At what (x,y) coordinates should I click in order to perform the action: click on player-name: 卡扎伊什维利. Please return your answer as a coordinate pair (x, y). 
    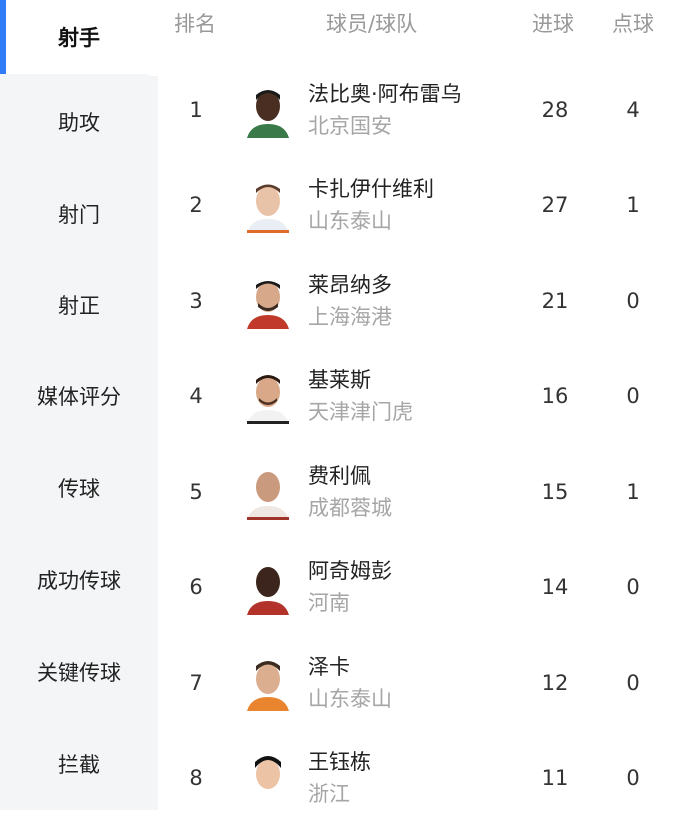
    Looking at the image, I should click on (371, 189).